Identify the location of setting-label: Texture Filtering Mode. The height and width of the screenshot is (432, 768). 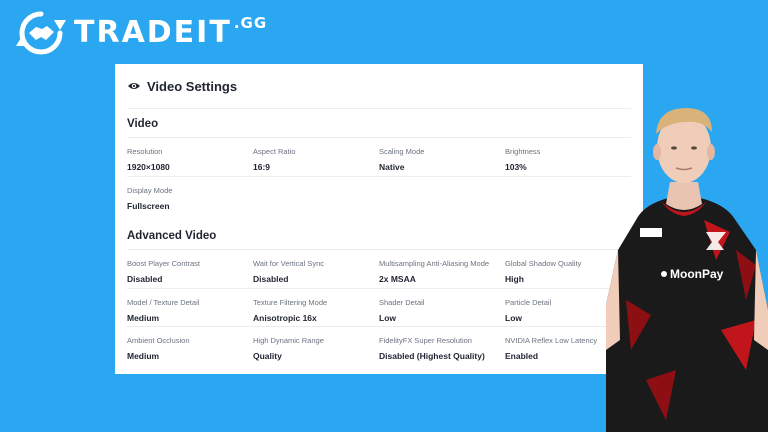
(290, 302).